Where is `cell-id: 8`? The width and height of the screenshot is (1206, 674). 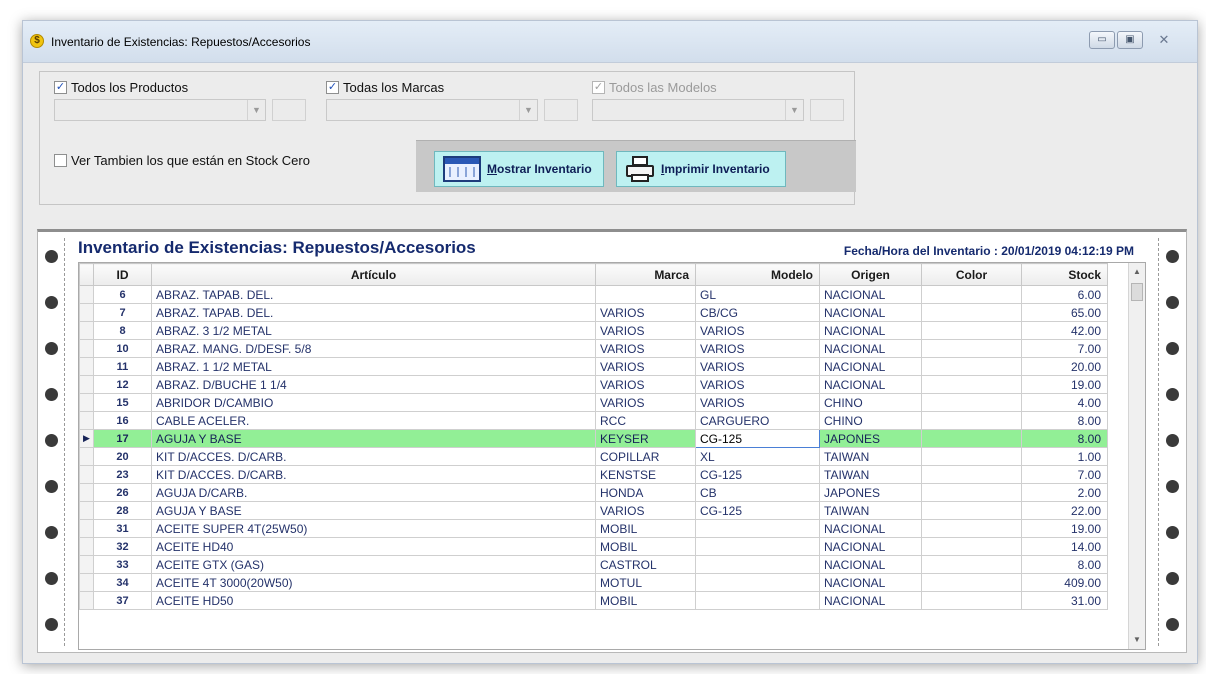 cell-id: 8 is located at coordinates (122, 330).